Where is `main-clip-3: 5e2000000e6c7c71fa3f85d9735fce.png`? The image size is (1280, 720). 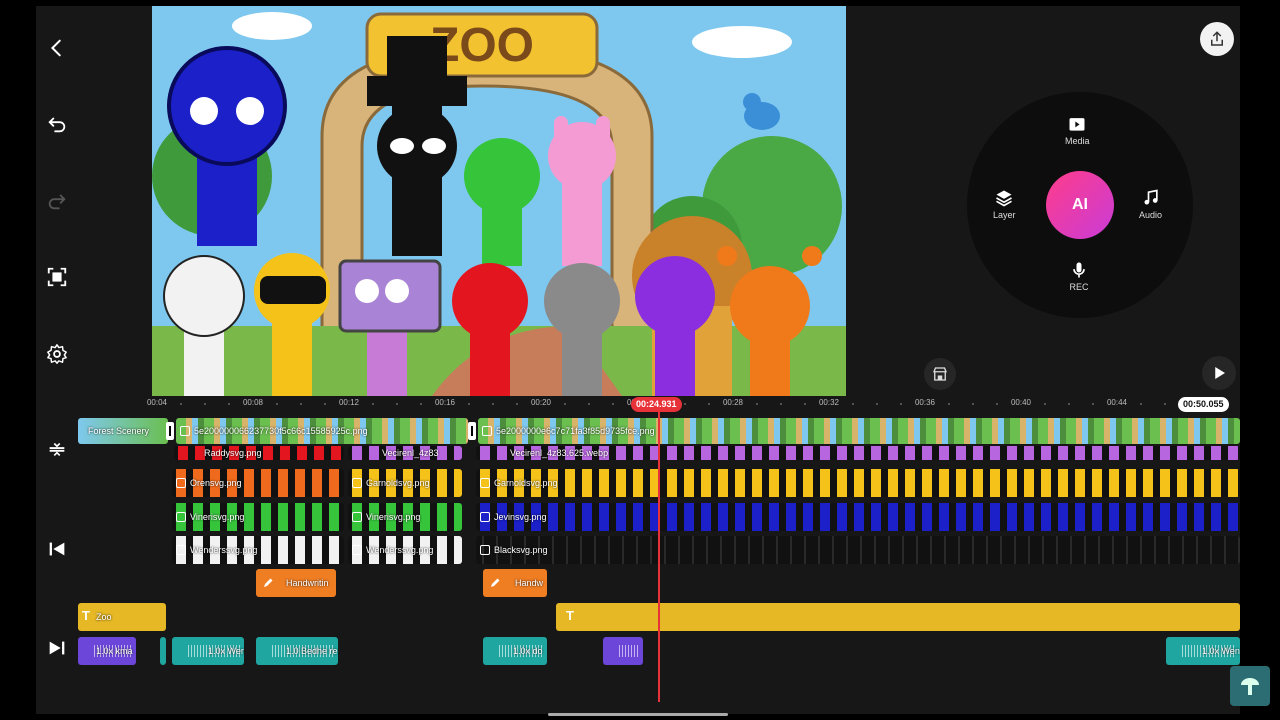 main-clip-3: 5e2000000e6c7c71fa3f85d9735fce.png is located at coordinates (859, 431).